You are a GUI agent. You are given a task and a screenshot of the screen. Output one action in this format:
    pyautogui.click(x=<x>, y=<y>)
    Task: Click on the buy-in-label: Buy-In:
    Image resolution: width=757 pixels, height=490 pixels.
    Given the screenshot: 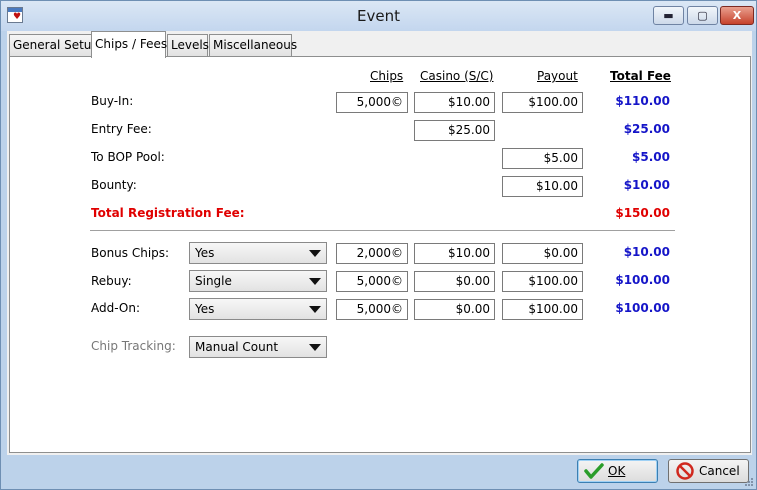 What is the action you would take?
    pyautogui.click(x=112, y=101)
    